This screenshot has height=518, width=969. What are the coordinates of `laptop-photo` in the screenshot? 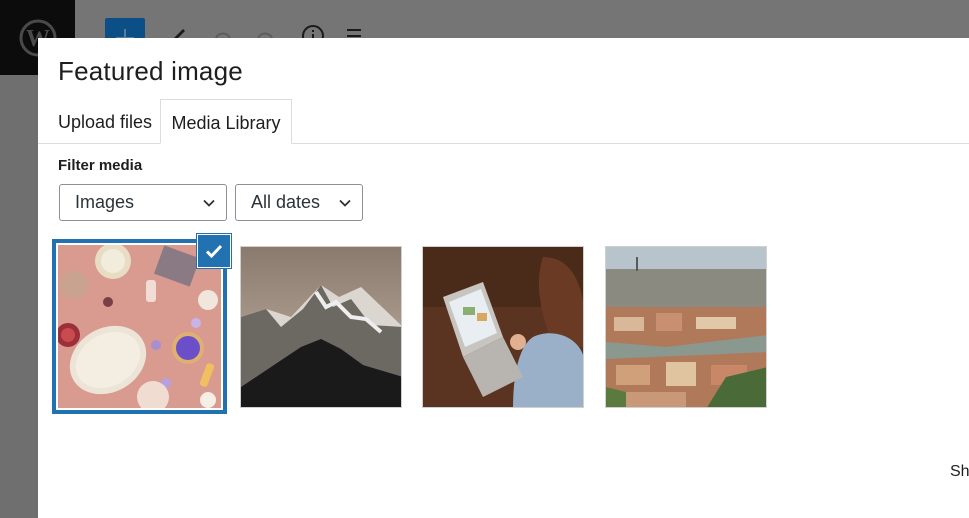 It's located at (503, 327).